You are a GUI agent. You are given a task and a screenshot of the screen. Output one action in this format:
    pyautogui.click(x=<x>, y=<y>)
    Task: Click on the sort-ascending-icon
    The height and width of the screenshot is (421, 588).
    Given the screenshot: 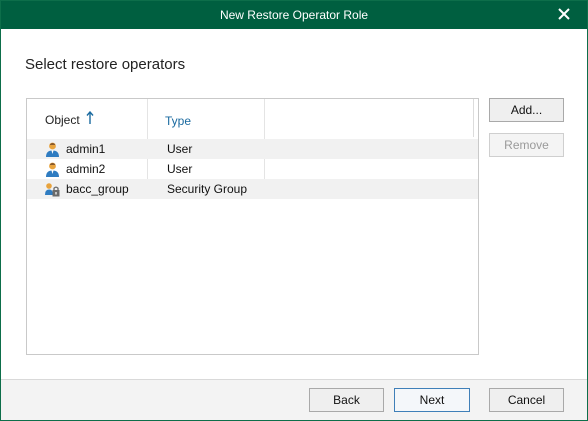 What is the action you would take?
    pyautogui.click(x=90, y=117)
    